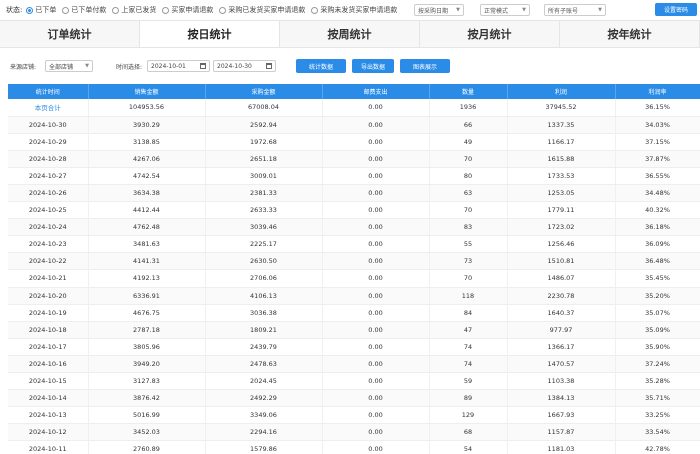  I want to click on table-cell: 3634.38, so click(147, 193).